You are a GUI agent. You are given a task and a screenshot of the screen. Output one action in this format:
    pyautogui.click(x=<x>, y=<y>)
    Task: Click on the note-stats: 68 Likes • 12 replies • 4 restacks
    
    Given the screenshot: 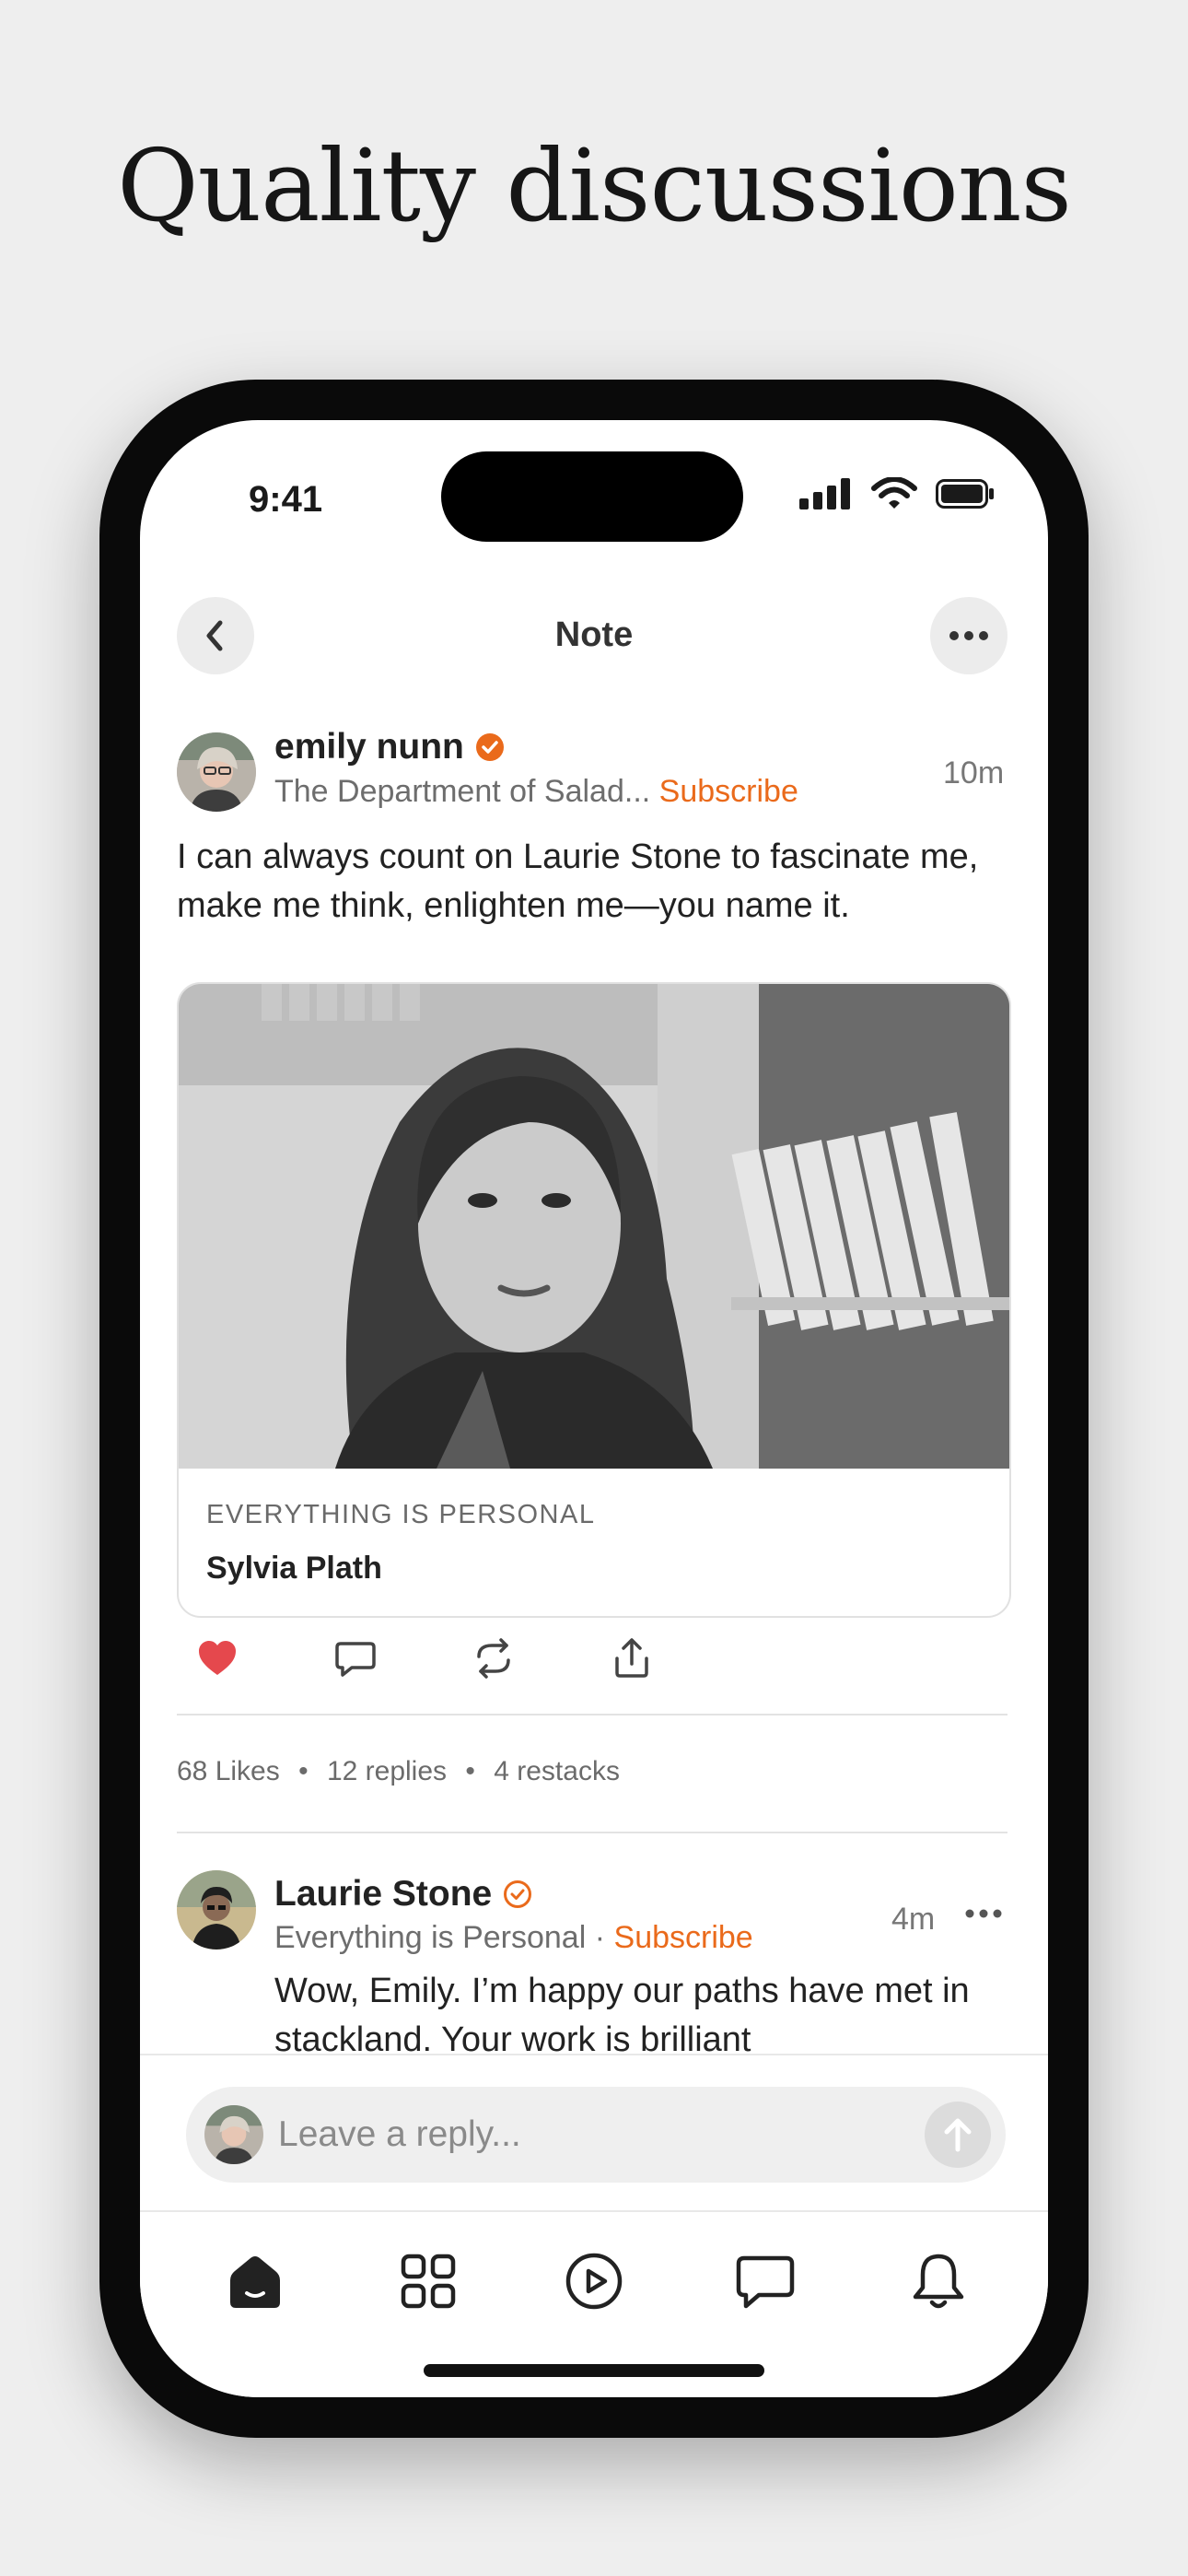 What is the action you would take?
    pyautogui.click(x=398, y=1771)
    